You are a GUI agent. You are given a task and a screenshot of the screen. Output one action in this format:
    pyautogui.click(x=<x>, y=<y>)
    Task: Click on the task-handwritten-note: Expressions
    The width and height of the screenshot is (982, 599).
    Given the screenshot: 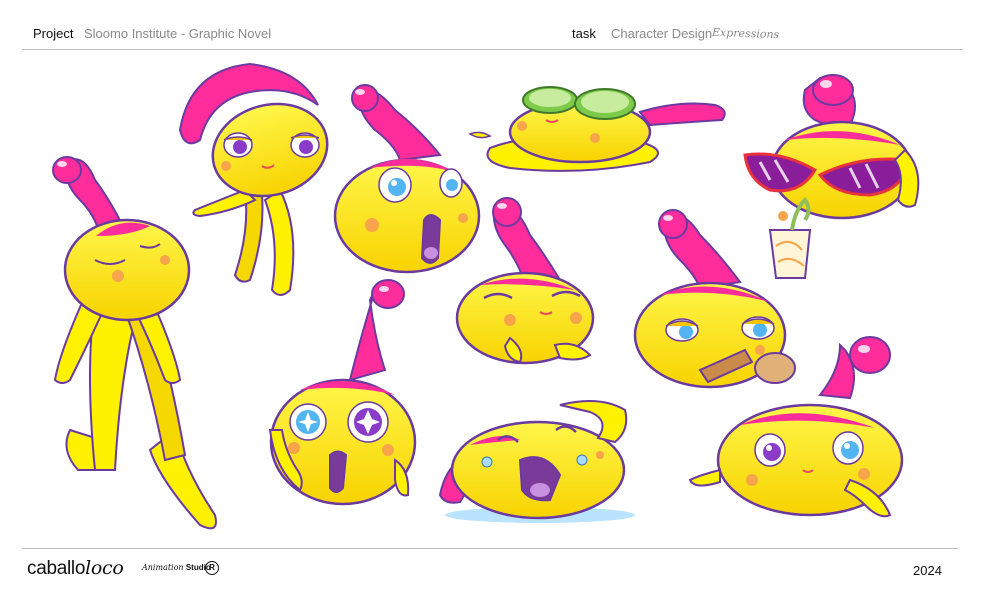 What is the action you would take?
    pyautogui.click(x=745, y=33)
    